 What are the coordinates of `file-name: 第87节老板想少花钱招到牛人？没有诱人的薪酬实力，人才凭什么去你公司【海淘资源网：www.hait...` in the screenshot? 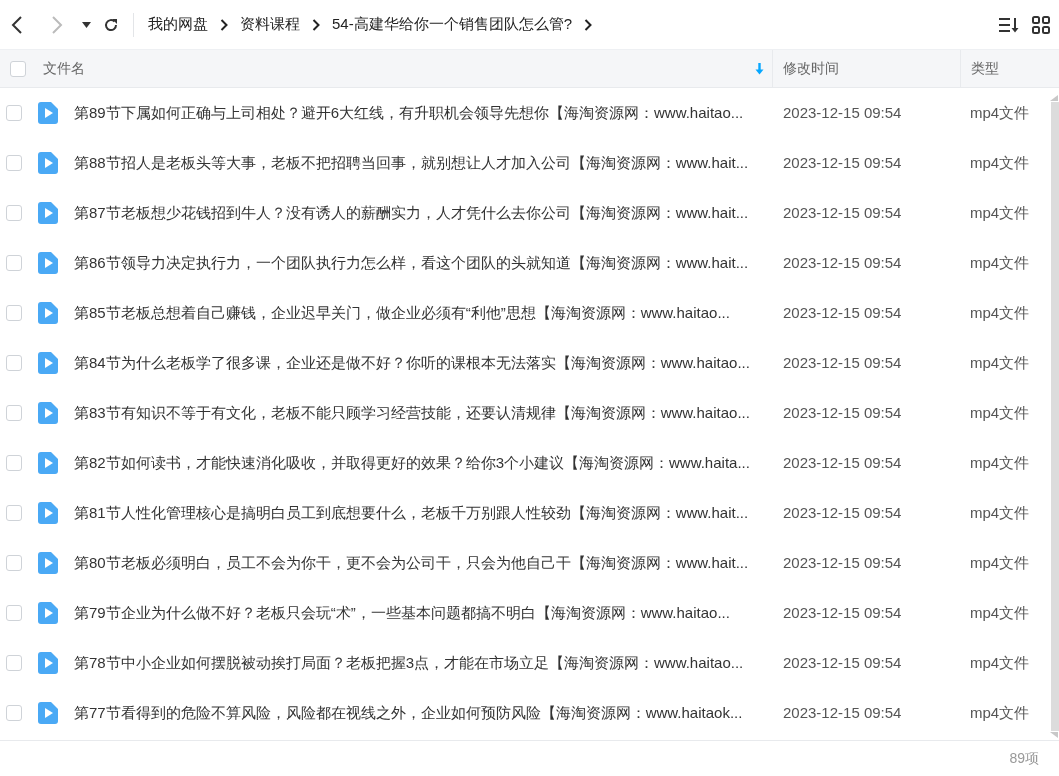 It's located at (411, 213).